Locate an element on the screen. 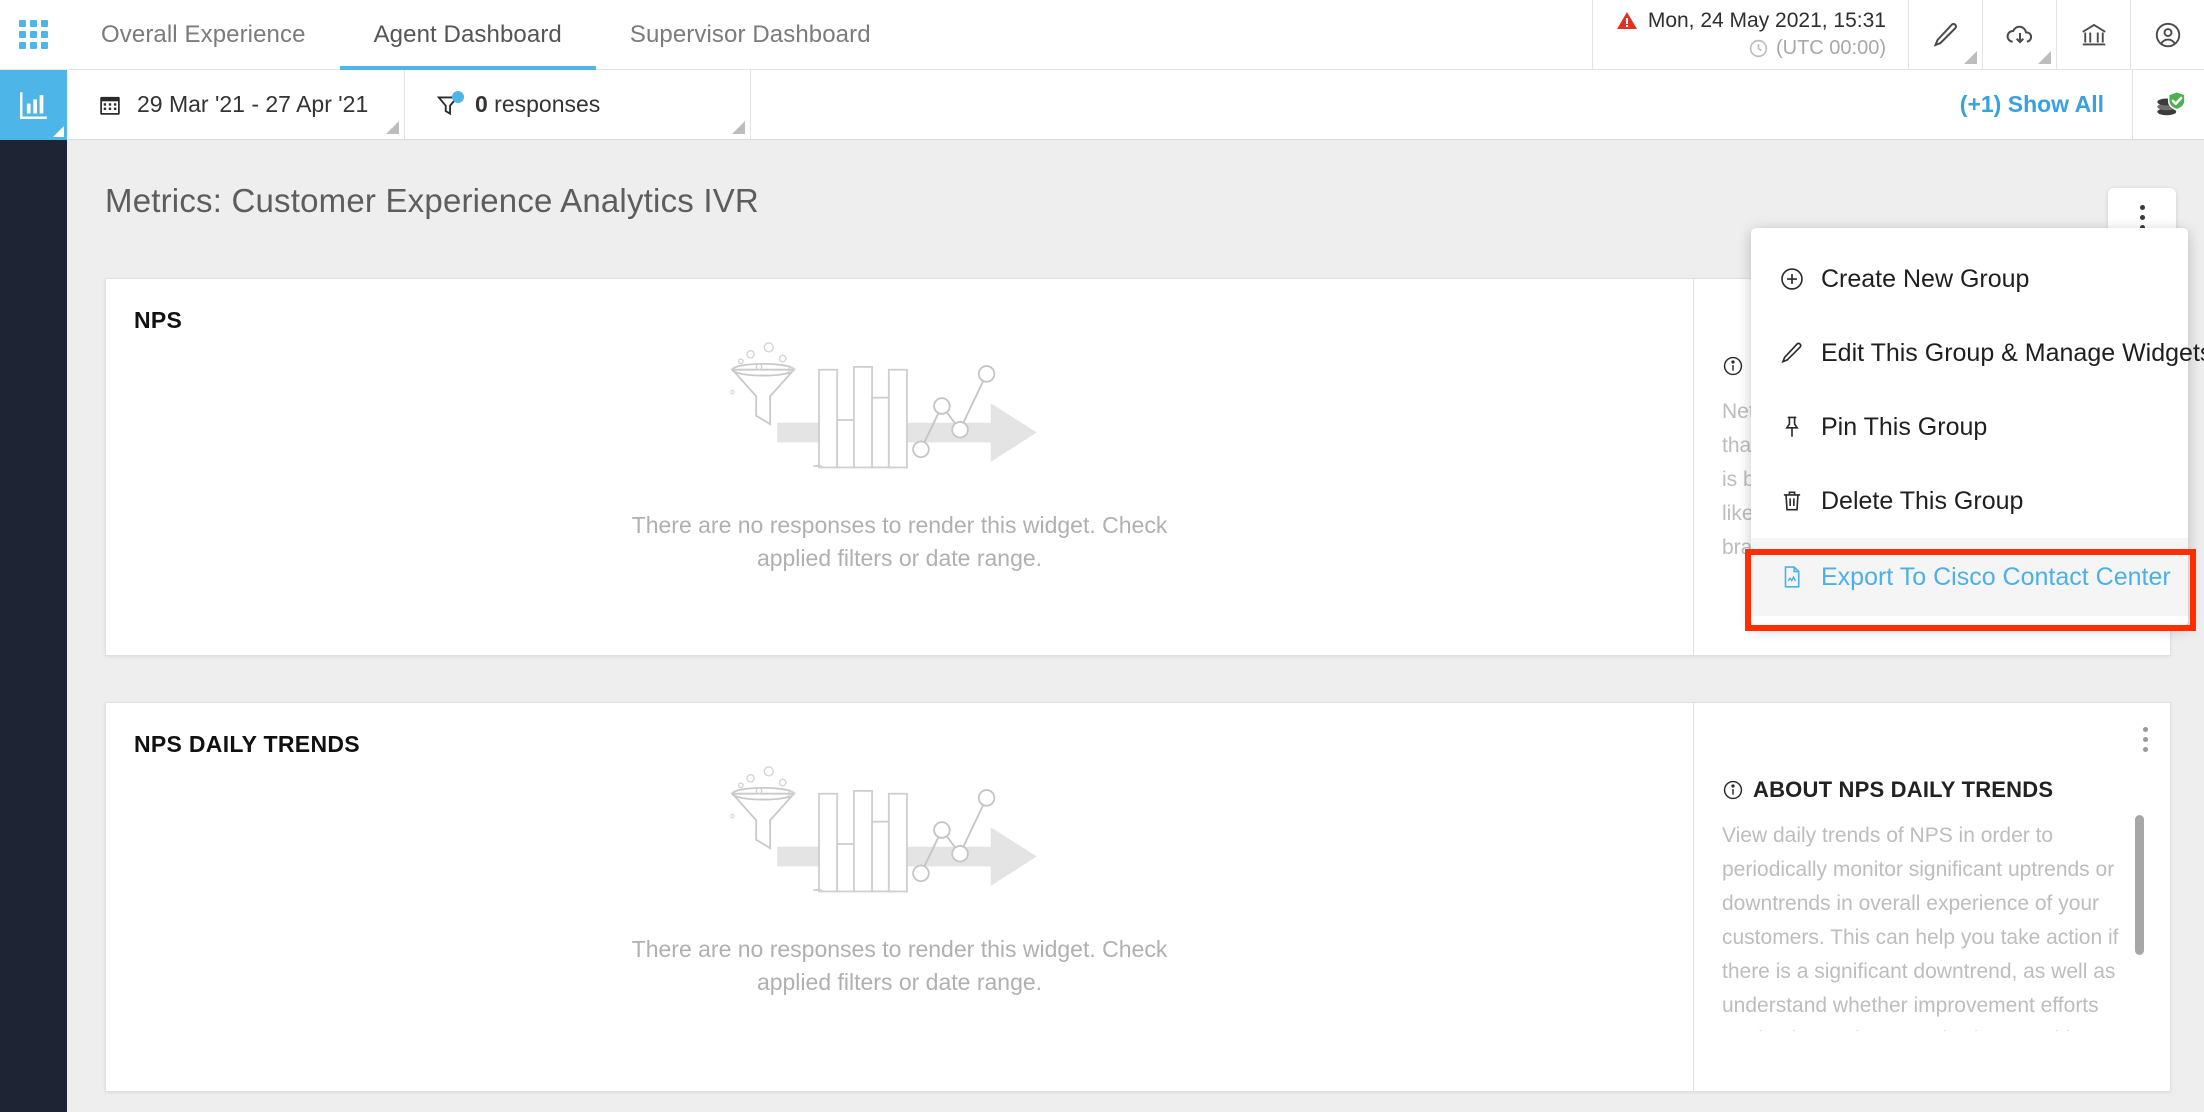  menu-item-edit-group: Edit This Group & Manage Widgets is located at coordinates (1977, 353).